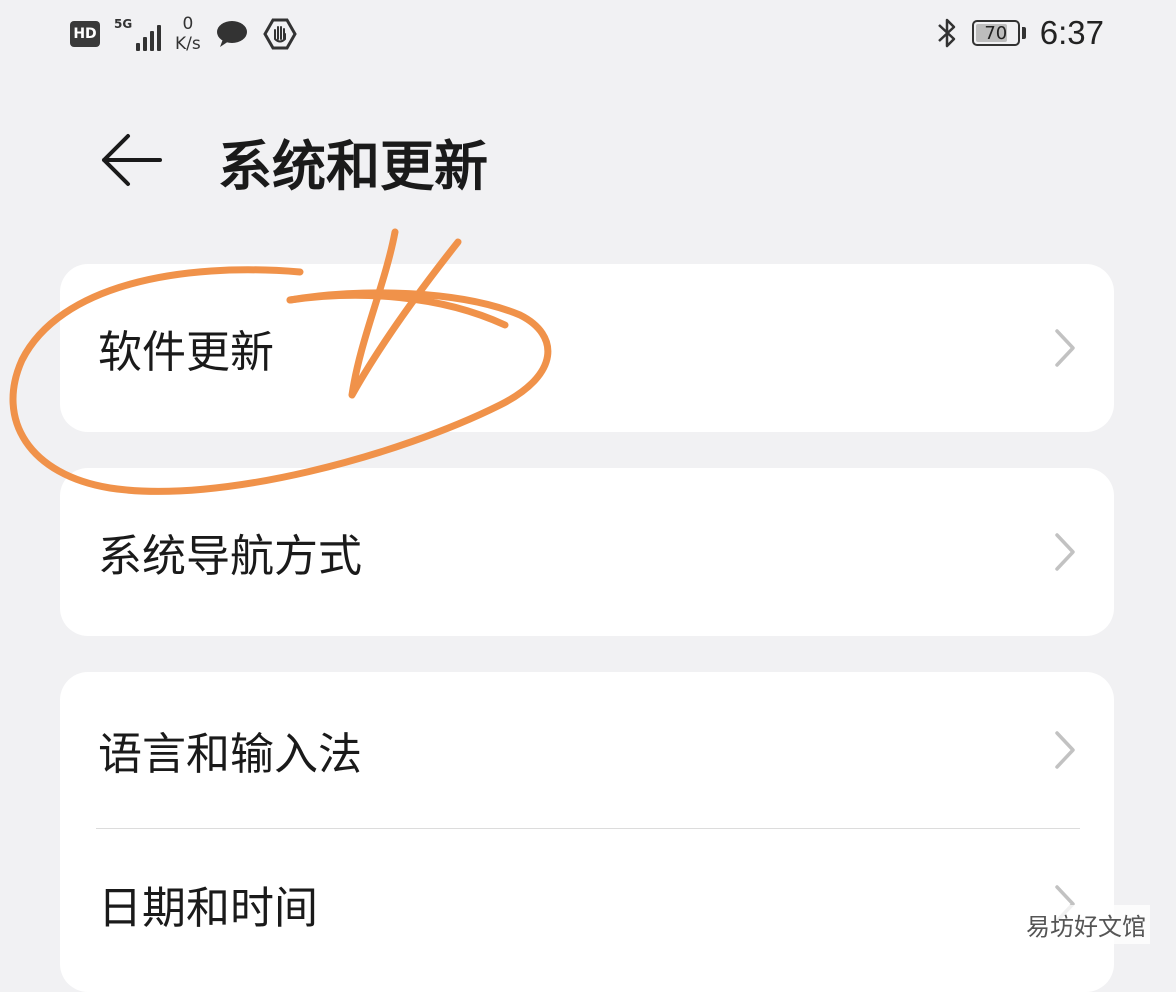 The width and height of the screenshot is (1176, 992). What do you see at coordinates (587, 904) in the screenshot?
I see `menu-item-date-time: 日期和时间` at bounding box center [587, 904].